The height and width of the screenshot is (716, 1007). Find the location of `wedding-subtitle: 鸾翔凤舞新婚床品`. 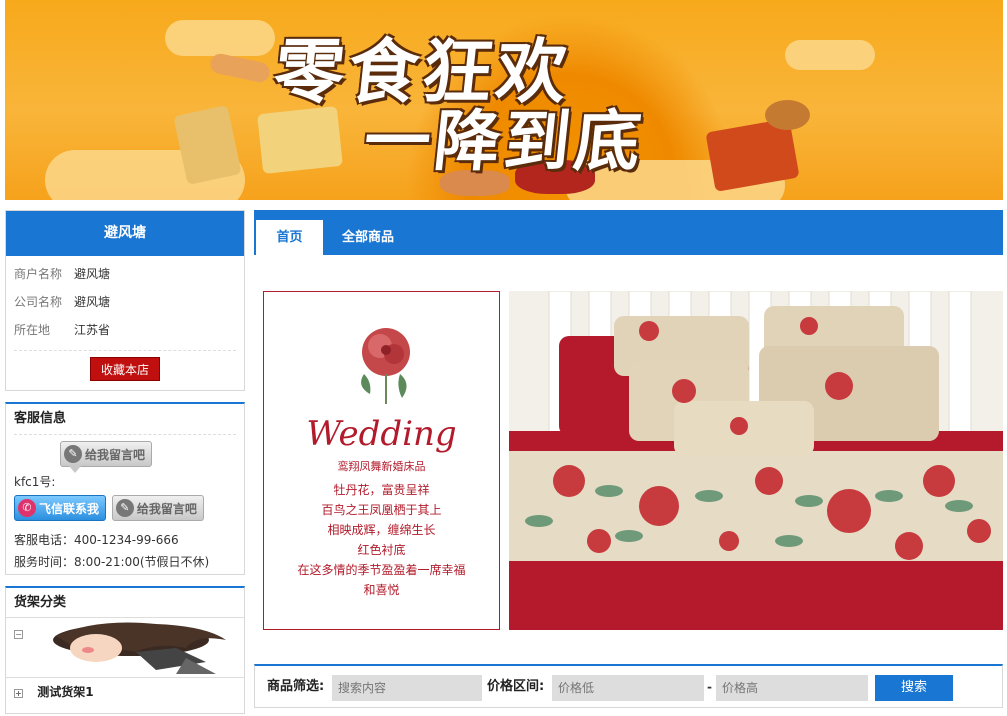

wedding-subtitle: 鸾翔凤舞新婚床品 is located at coordinates (381, 466).